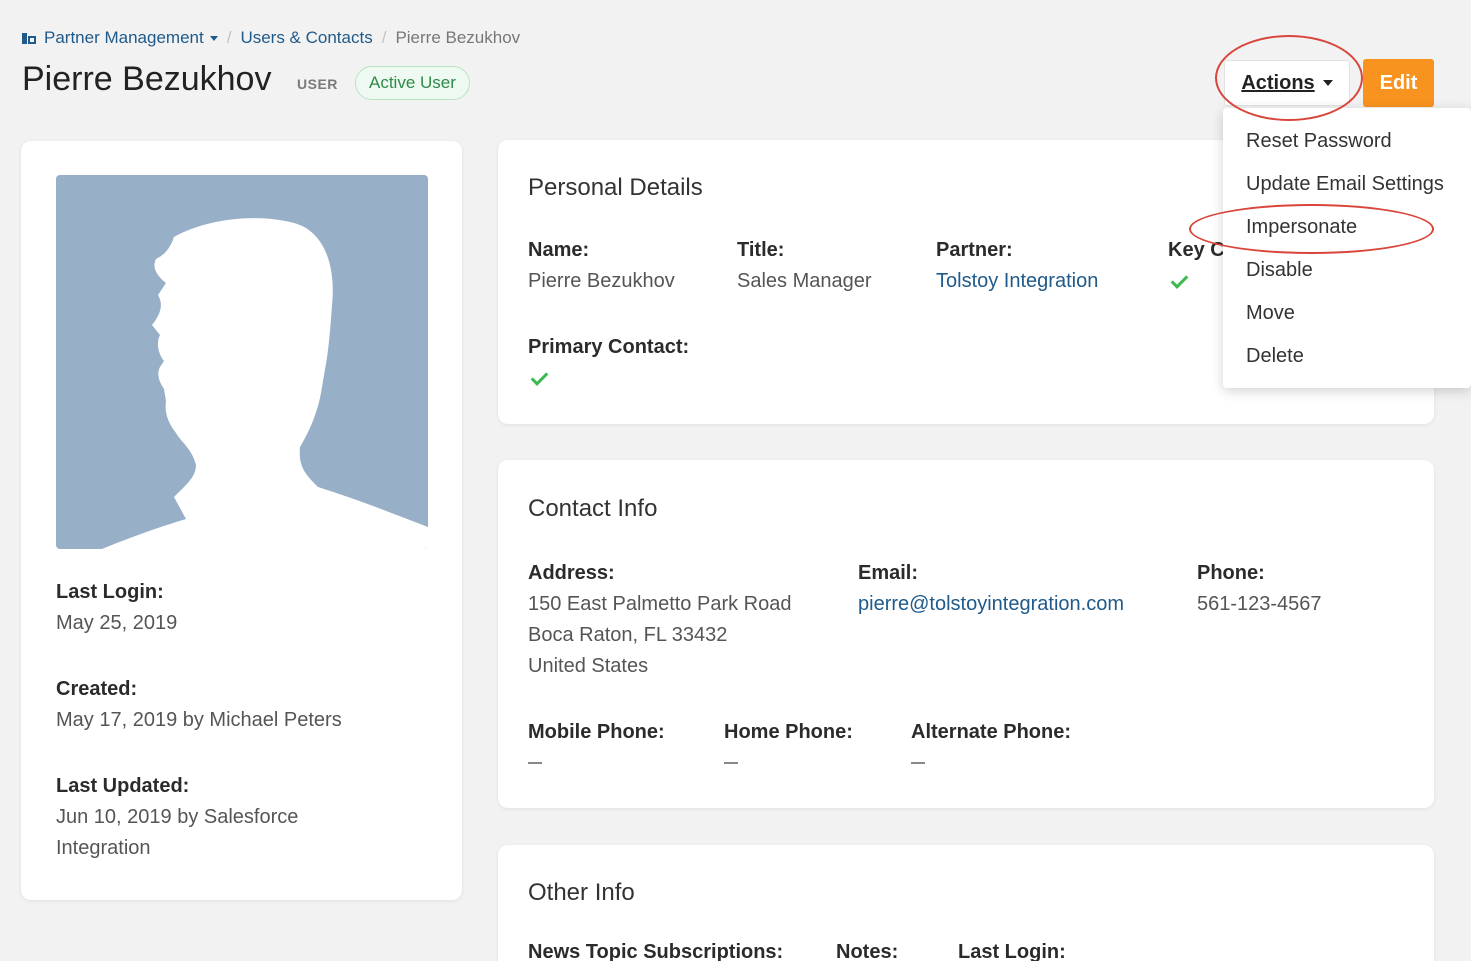 The height and width of the screenshot is (961, 1471). I want to click on alternate-phone-field: Alternate Phone:, so click(991, 740).